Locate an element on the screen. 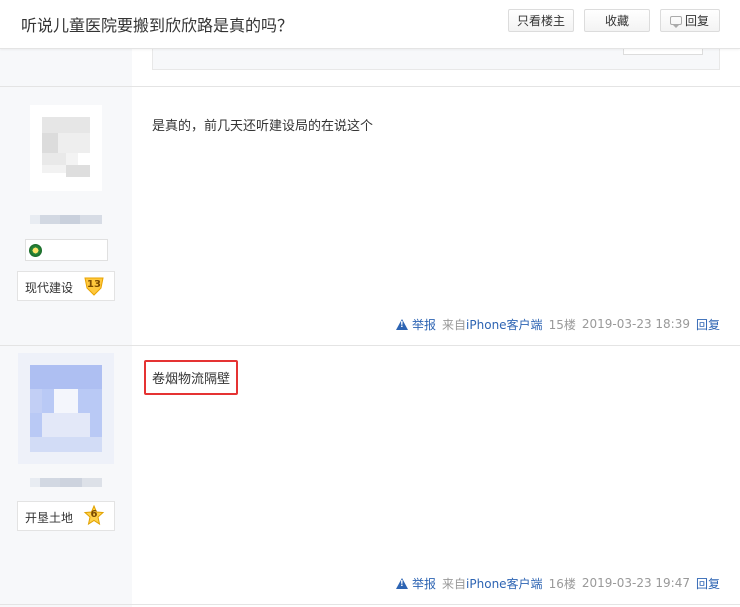  member-badge is located at coordinates (66, 250).